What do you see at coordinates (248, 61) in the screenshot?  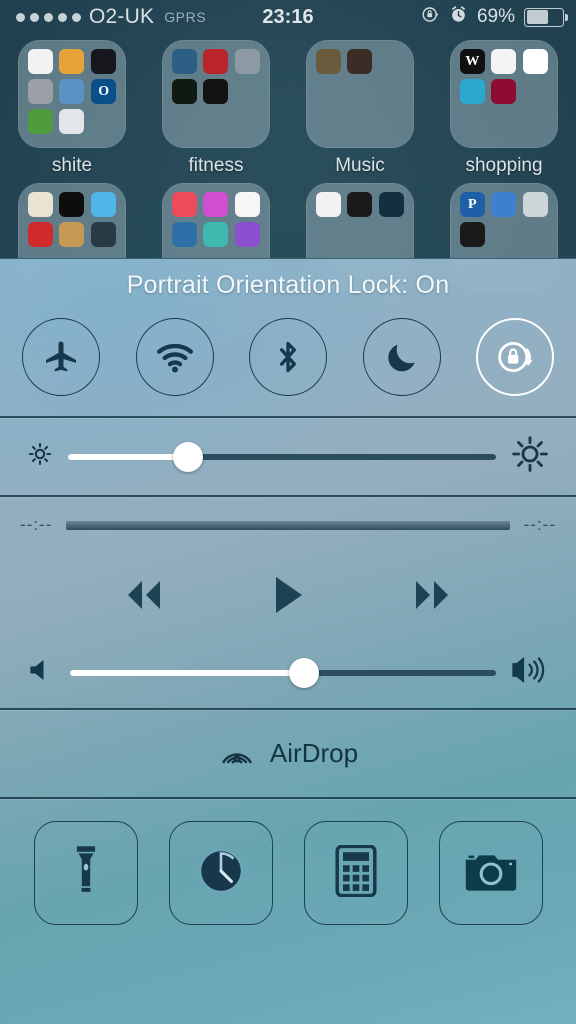 I see `speedometer-app` at bounding box center [248, 61].